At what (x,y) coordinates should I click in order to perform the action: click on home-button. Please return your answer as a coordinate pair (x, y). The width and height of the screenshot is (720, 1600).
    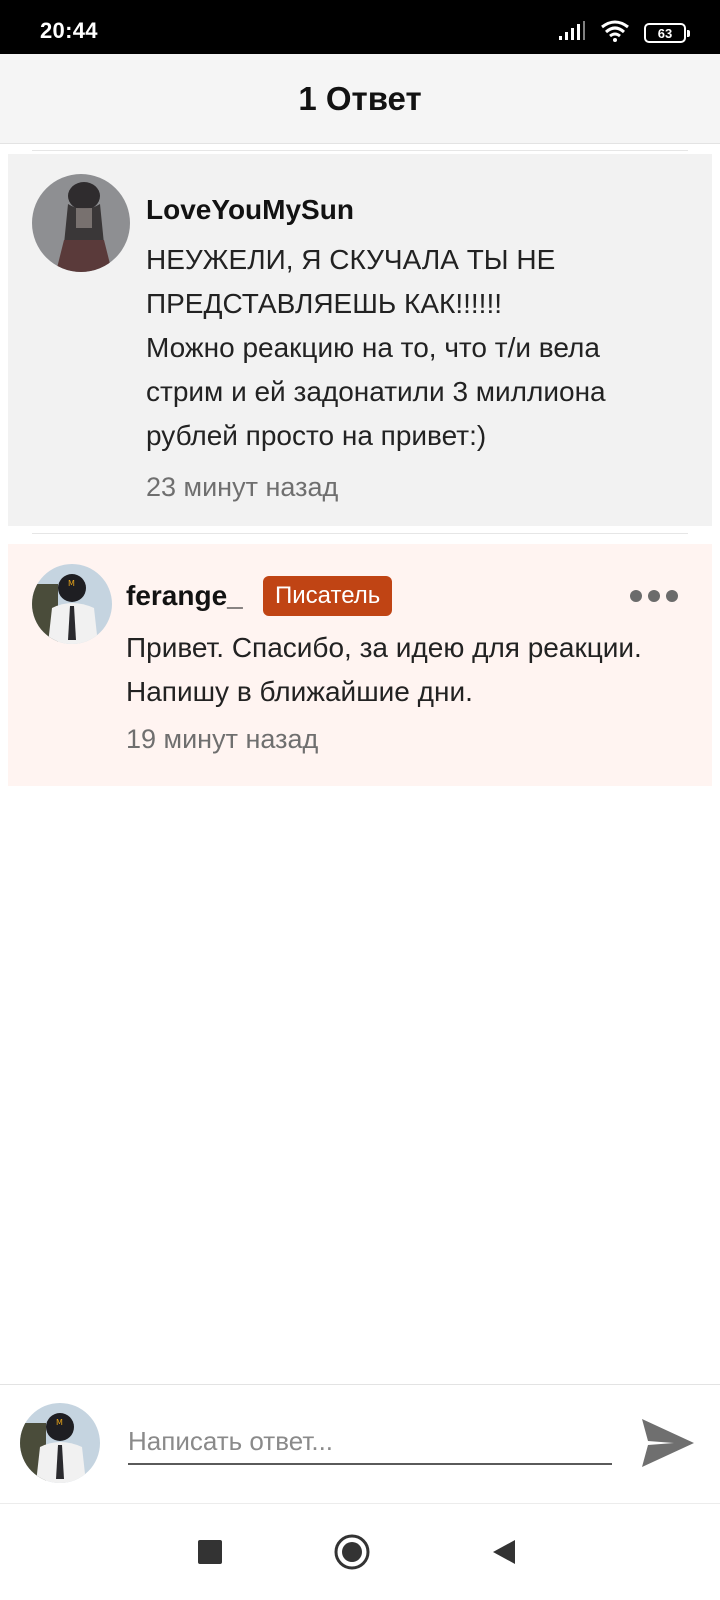
    Looking at the image, I should click on (352, 1554).